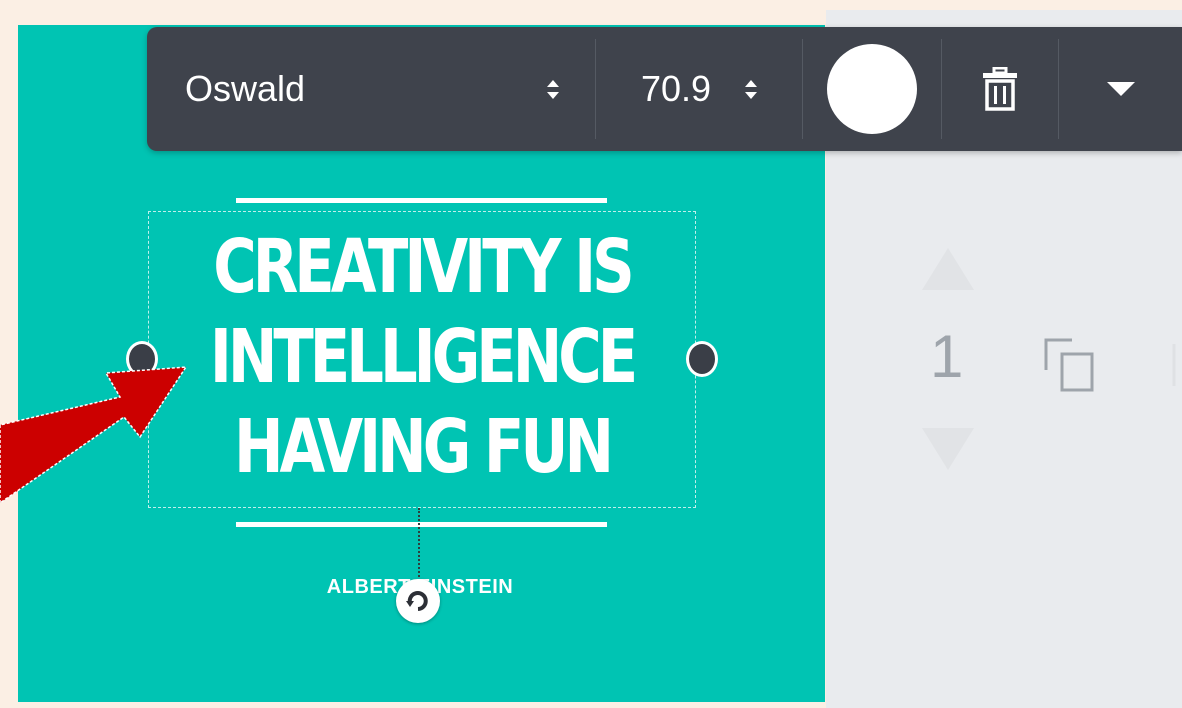  I want to click on chevron-down-icon, so click(1120, 89).